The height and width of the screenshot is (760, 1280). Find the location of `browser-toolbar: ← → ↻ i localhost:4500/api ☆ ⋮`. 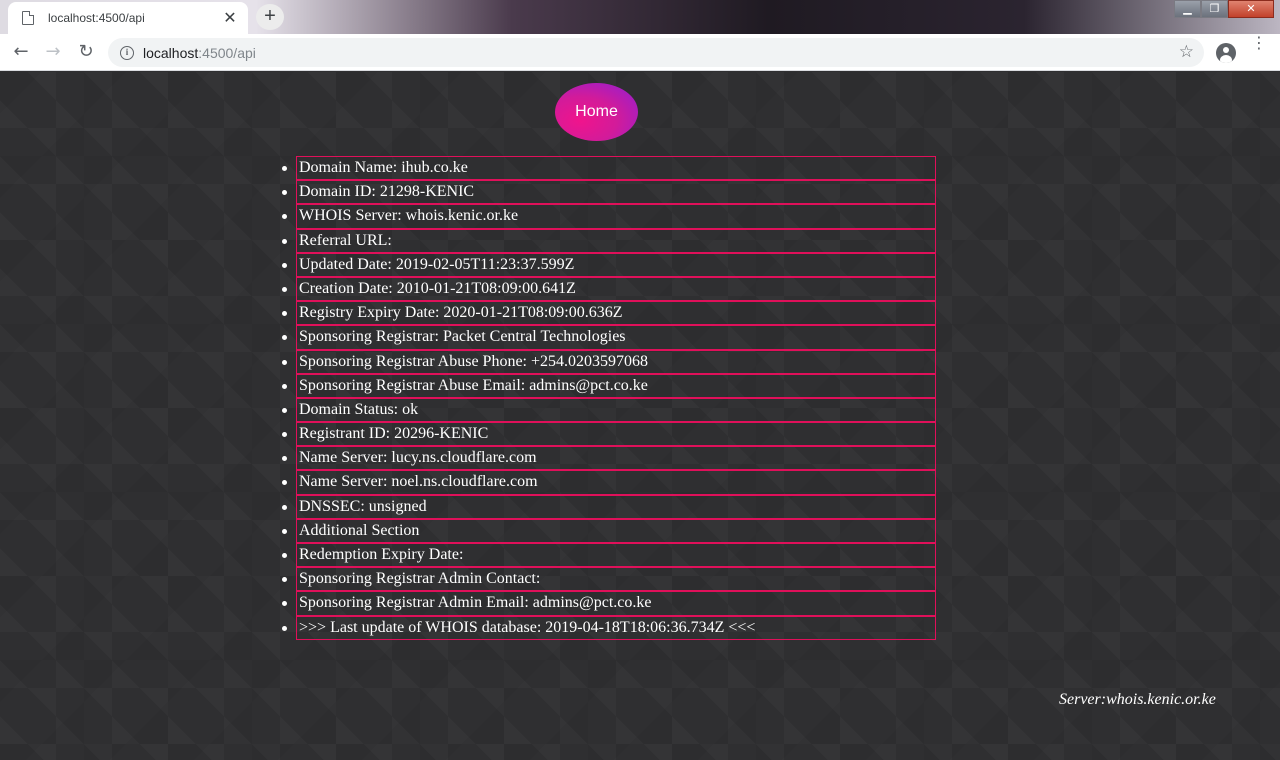

browser-toolbar: ← → ↻ i localhost:4500/api ☆ ⋮ is located at coordinates (640, 52).